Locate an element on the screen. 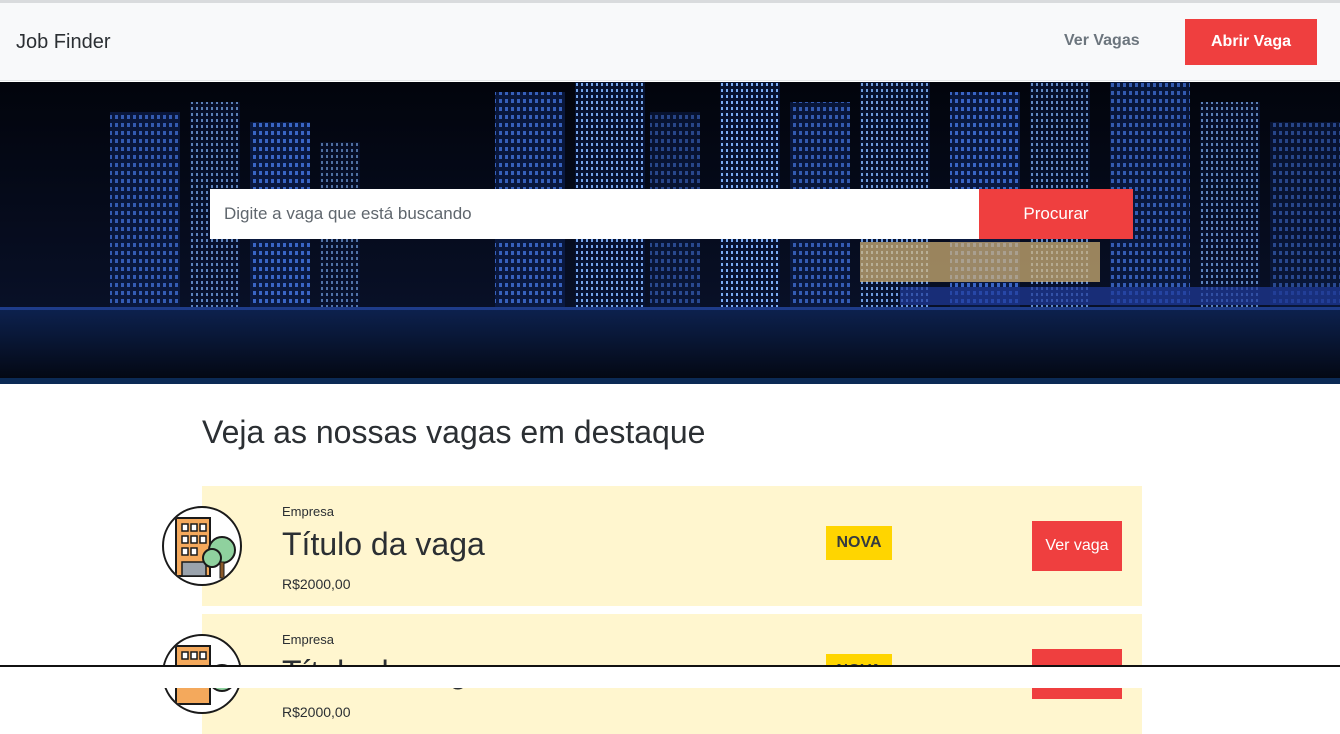  search-button: Procurar is located at coordinates (1056, 214).